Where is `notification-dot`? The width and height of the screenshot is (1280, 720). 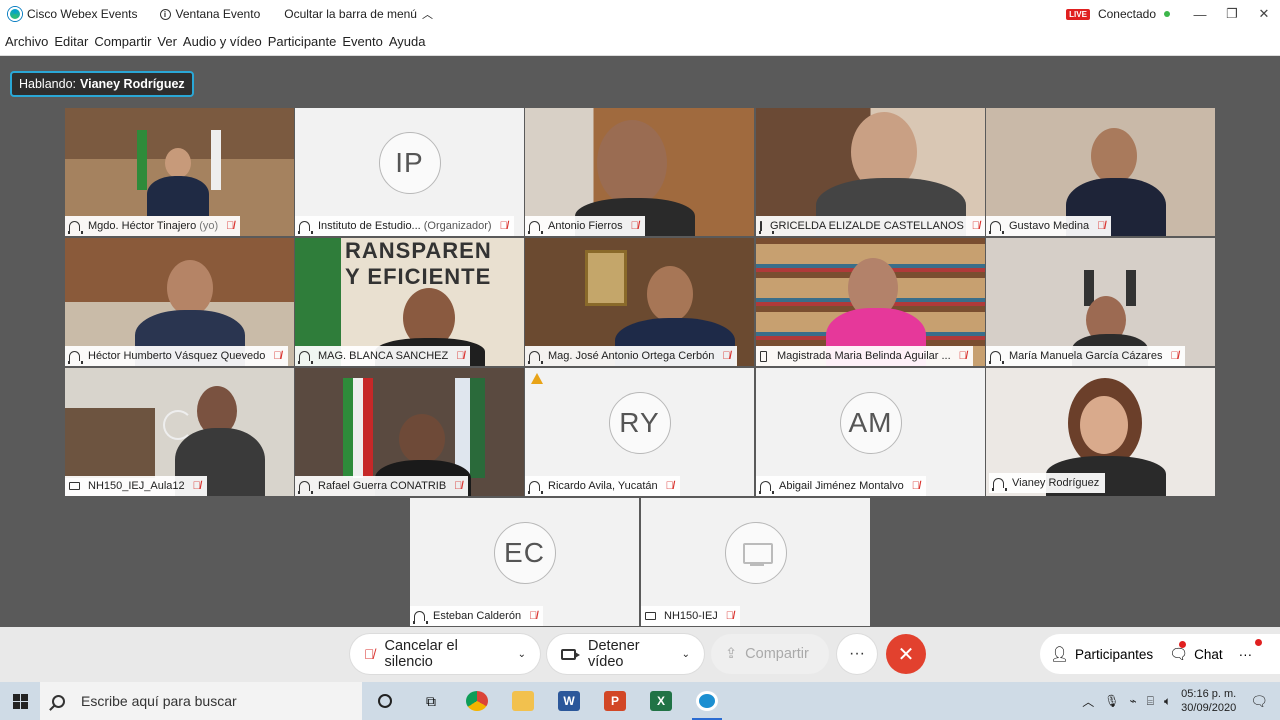
notification-dot is located at coordinates (1258, 642).